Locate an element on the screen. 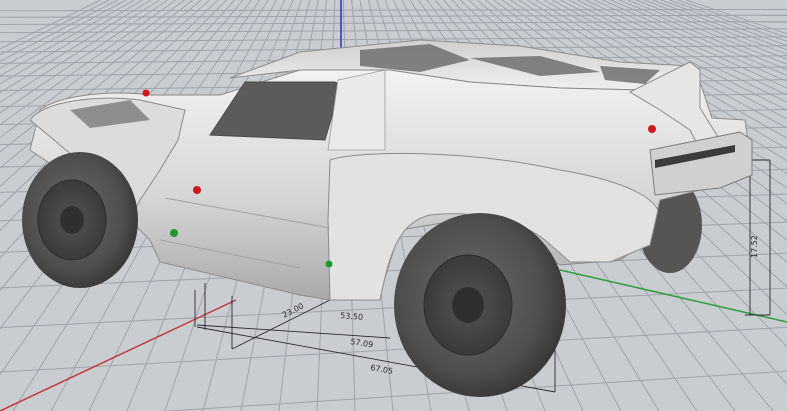 This screenshot has height=411, width=787. y-axis-line is located at coordinates (673, 296).